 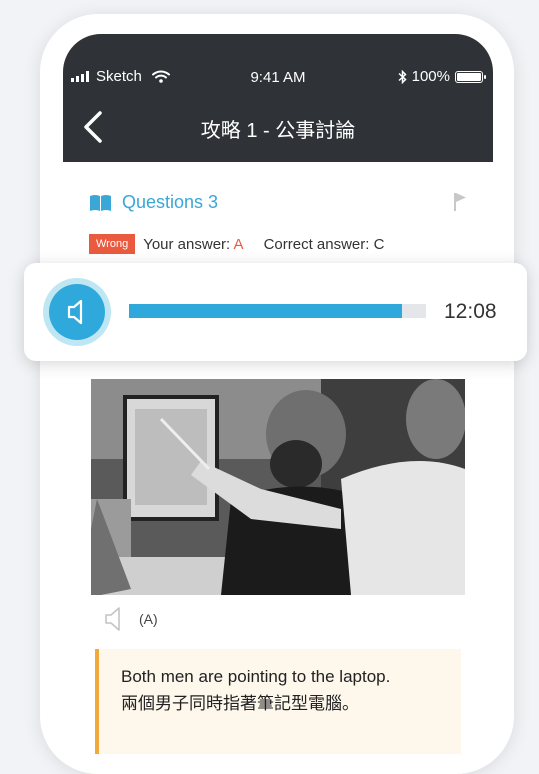 What do you see at coordinates (256, 676) in the screenshot?
I see `answer-english: Both men are pointing to the laptop.` at bounding box center [256, 676].